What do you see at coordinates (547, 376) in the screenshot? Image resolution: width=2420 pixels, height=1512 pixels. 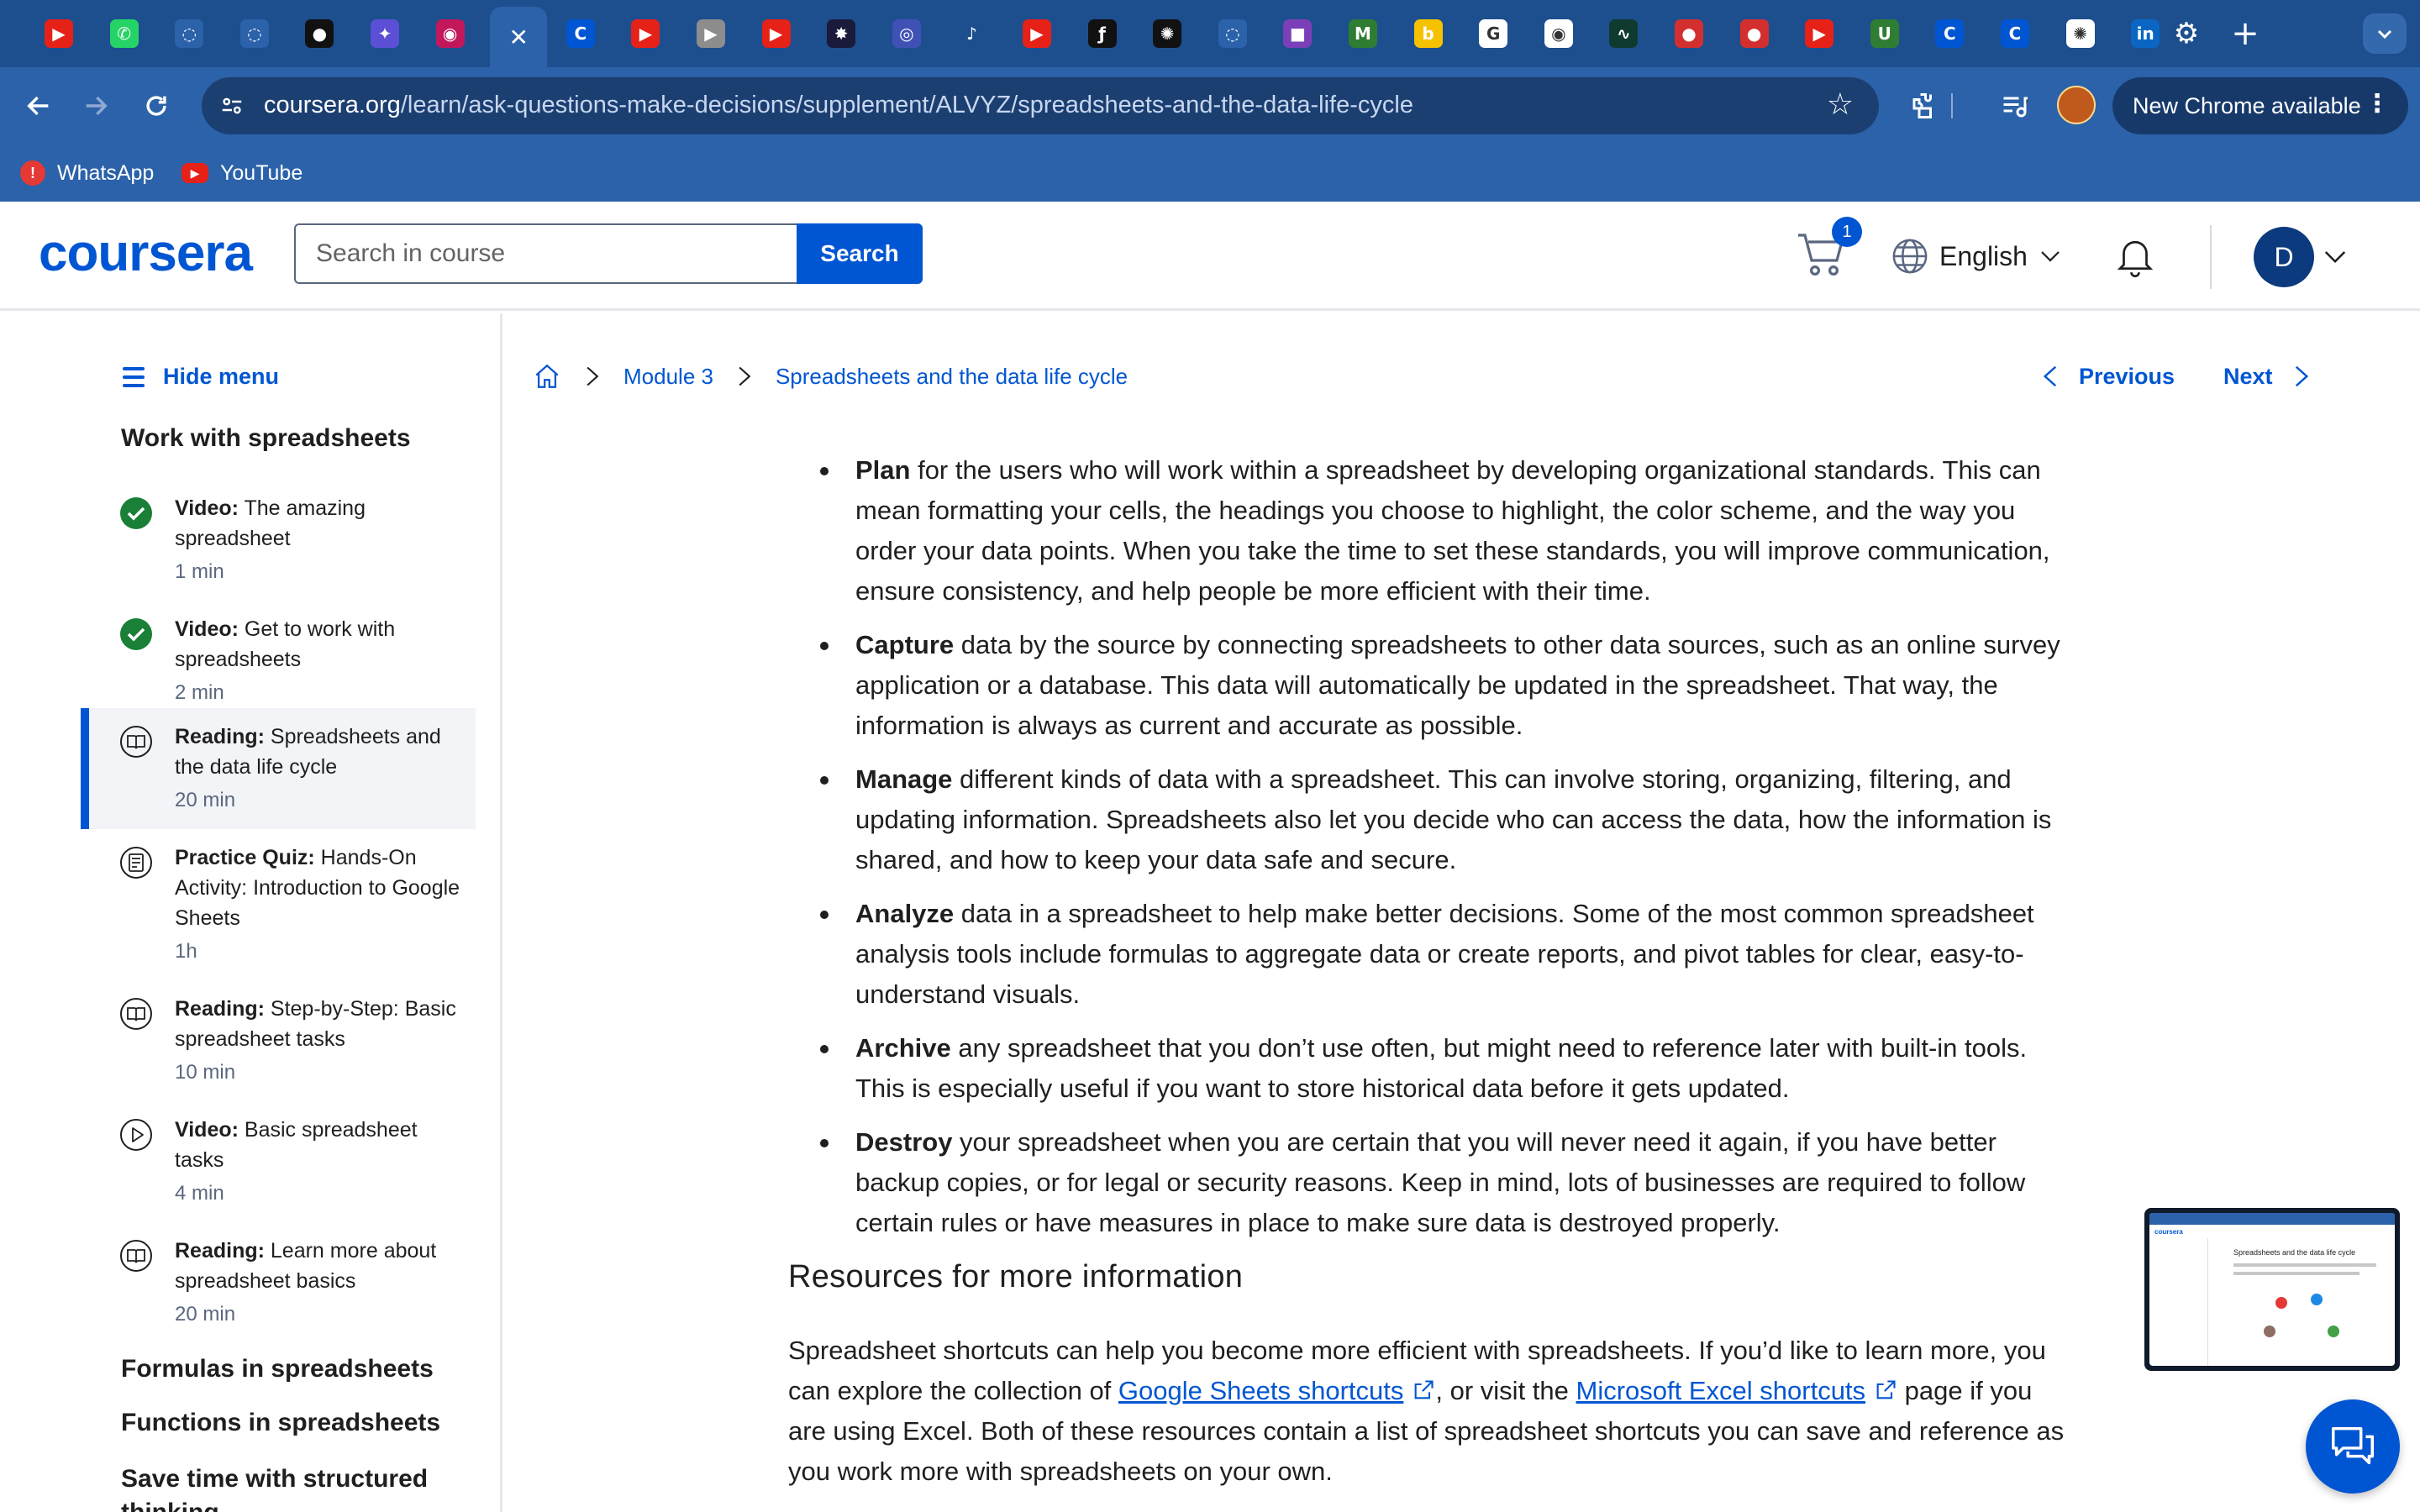 I see `home-icon` at bounding box center [547, 376].